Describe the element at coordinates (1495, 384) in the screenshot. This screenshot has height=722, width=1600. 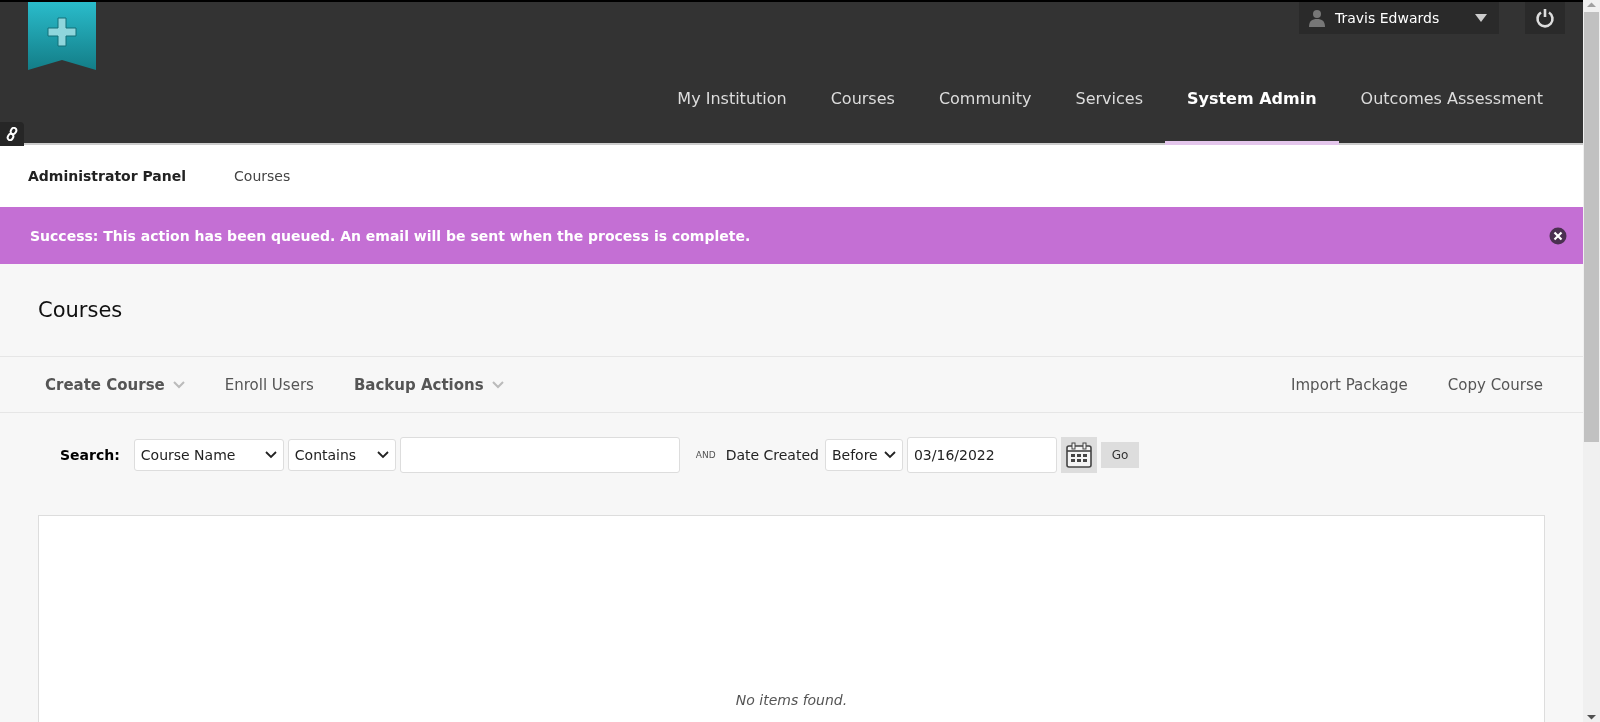
I see `toolbar-link: Copy Course` at that location.